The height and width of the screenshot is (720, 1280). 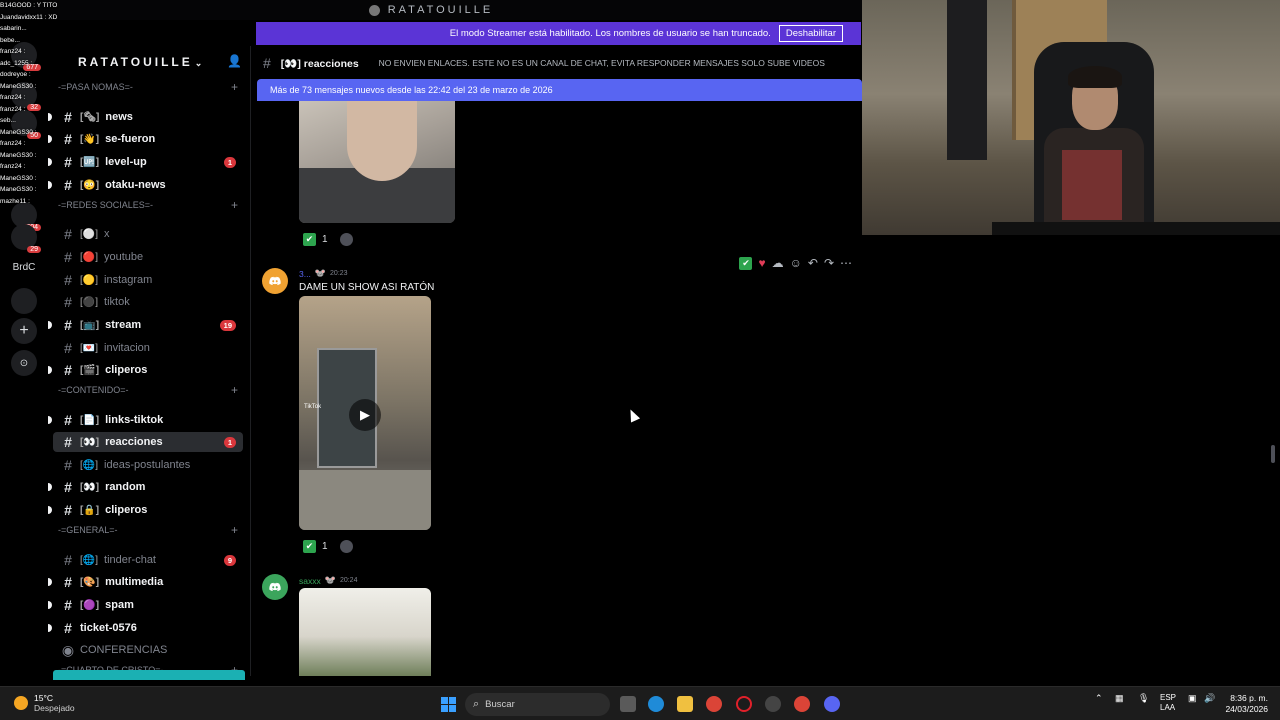 What do you see at coordinates (773, 704) in the screenshot?
I see `app-icon` at bounding box center [773, 704].